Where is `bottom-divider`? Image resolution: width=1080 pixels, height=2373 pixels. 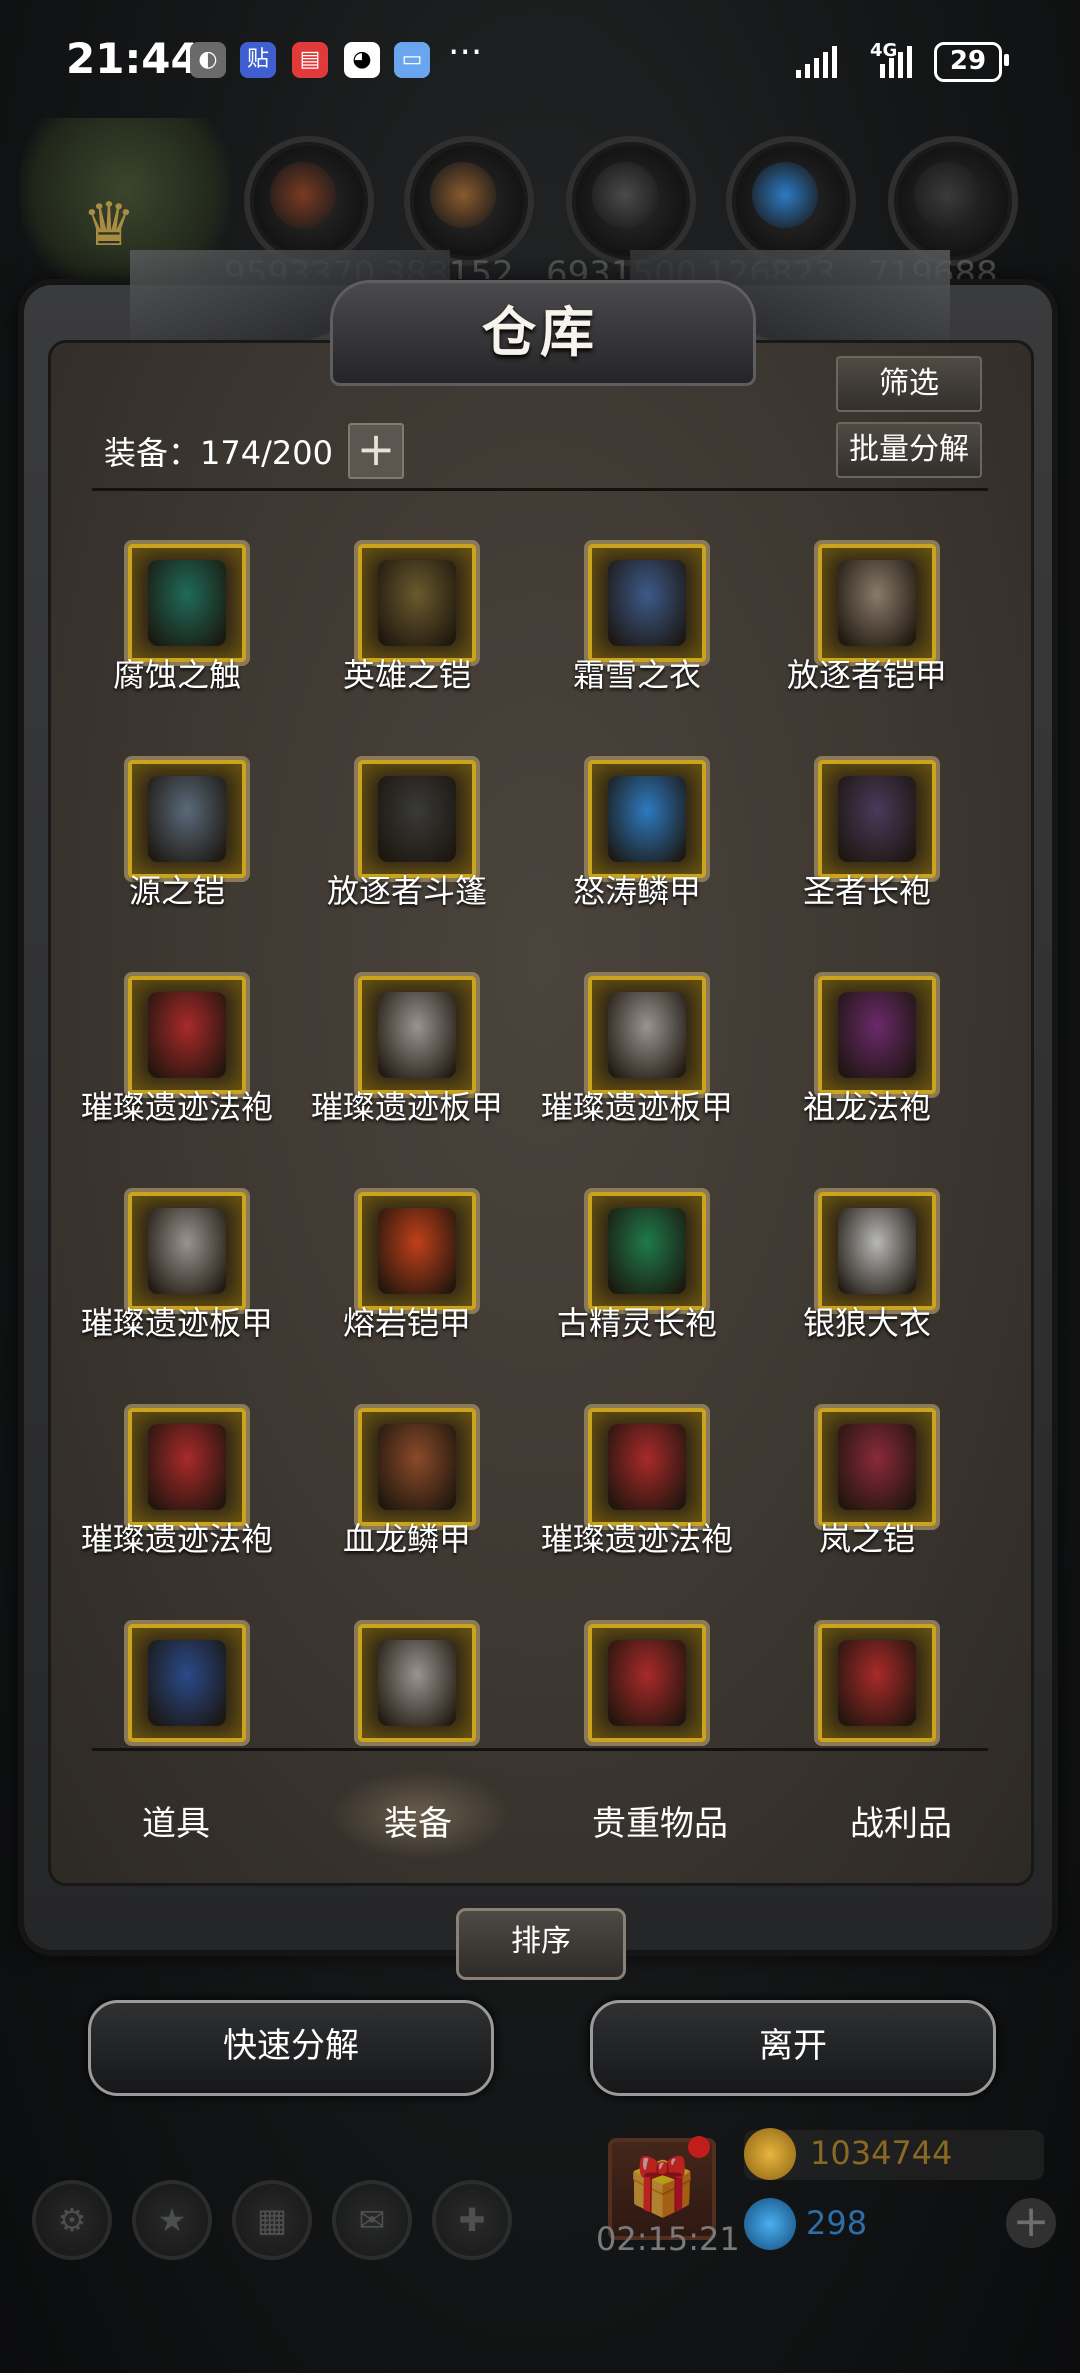 bottom-divider is located at coordinates (540, 1749).